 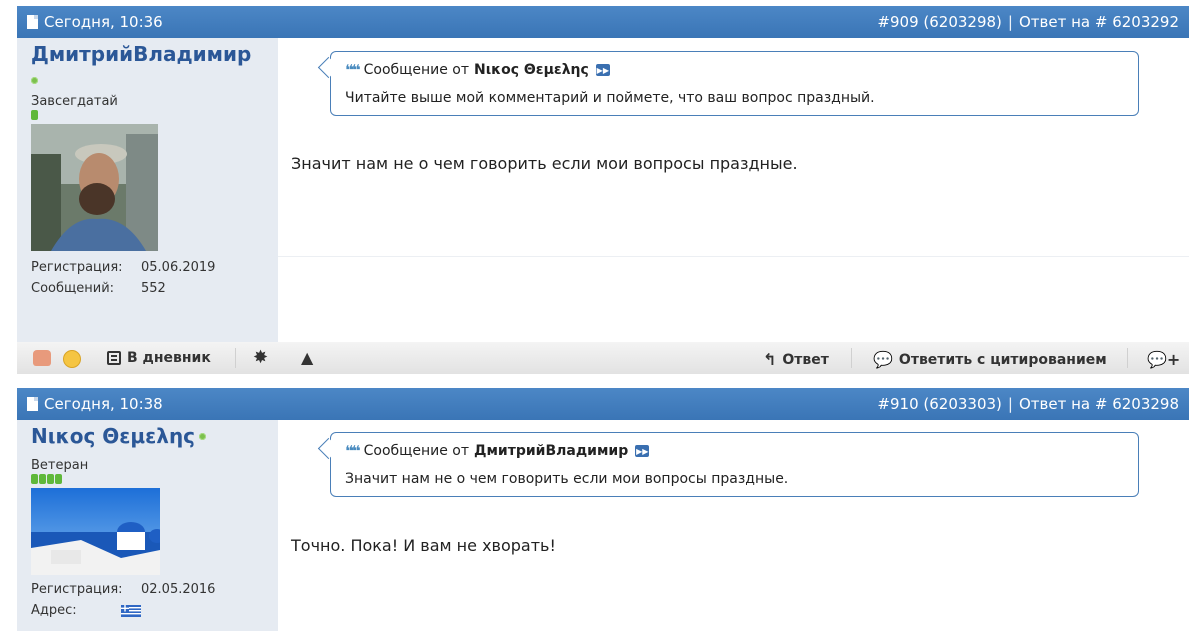 What do you see at coordinates (169, 358) in the screenshot?
I see `diary-label: В дневник` at bounding box center [169, 358].